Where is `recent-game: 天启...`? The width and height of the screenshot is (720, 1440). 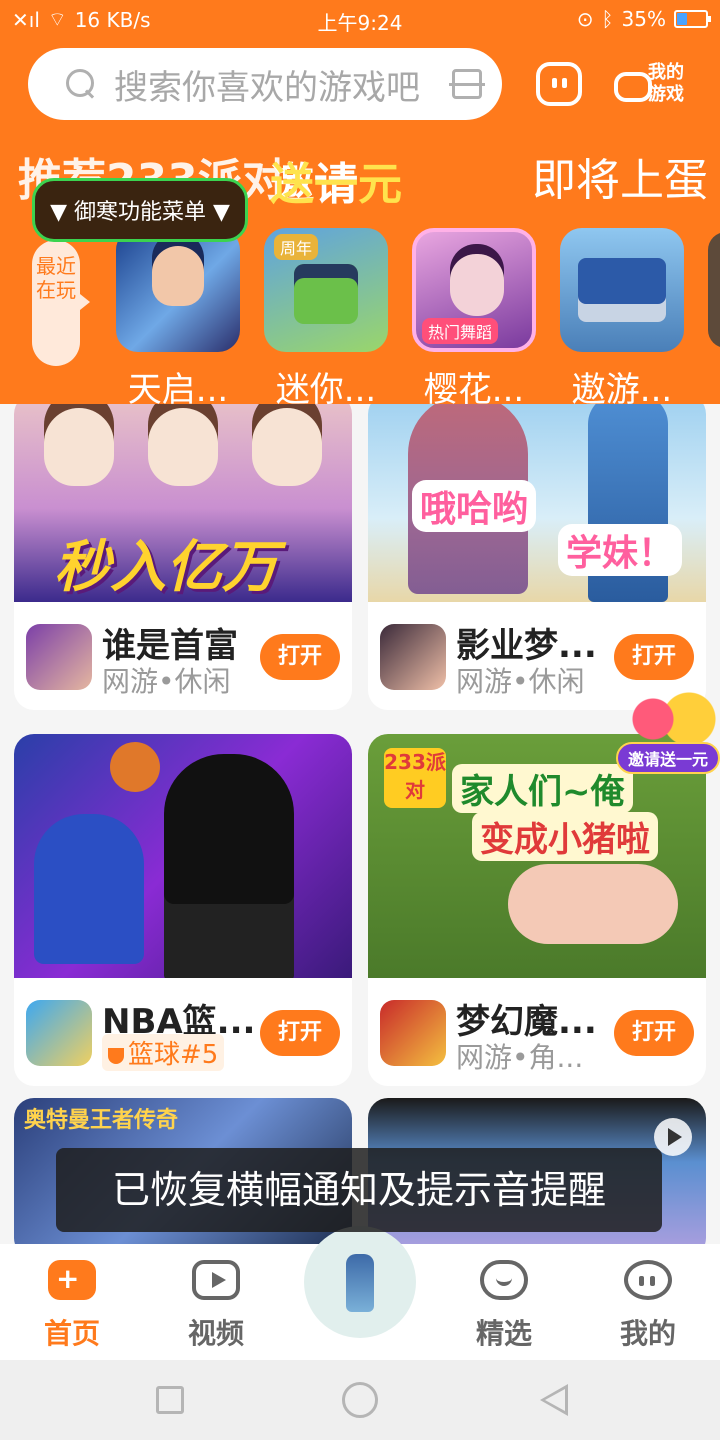
recent-game: 天启... is located at coordinates (178, 319).